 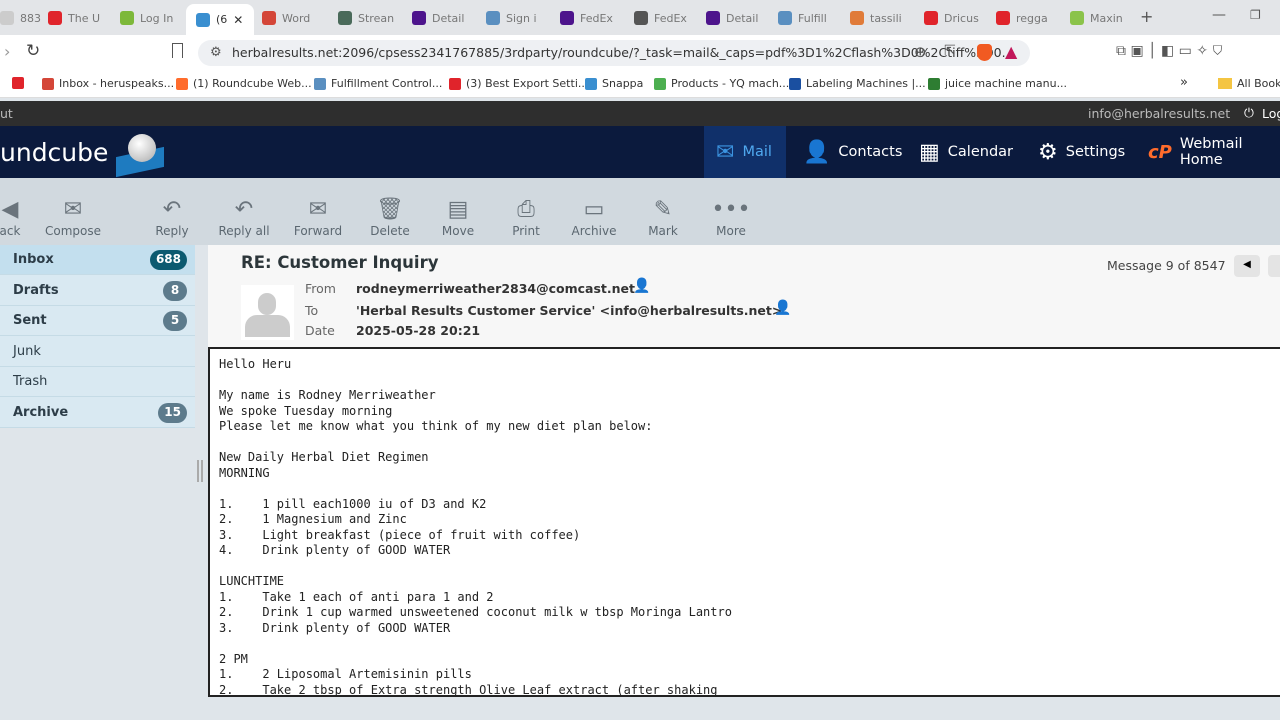 What do you see at coordinates (216, 52) in the screenshot?
I see `site-info-icon: ⚙` at bounding box center [216, 52].